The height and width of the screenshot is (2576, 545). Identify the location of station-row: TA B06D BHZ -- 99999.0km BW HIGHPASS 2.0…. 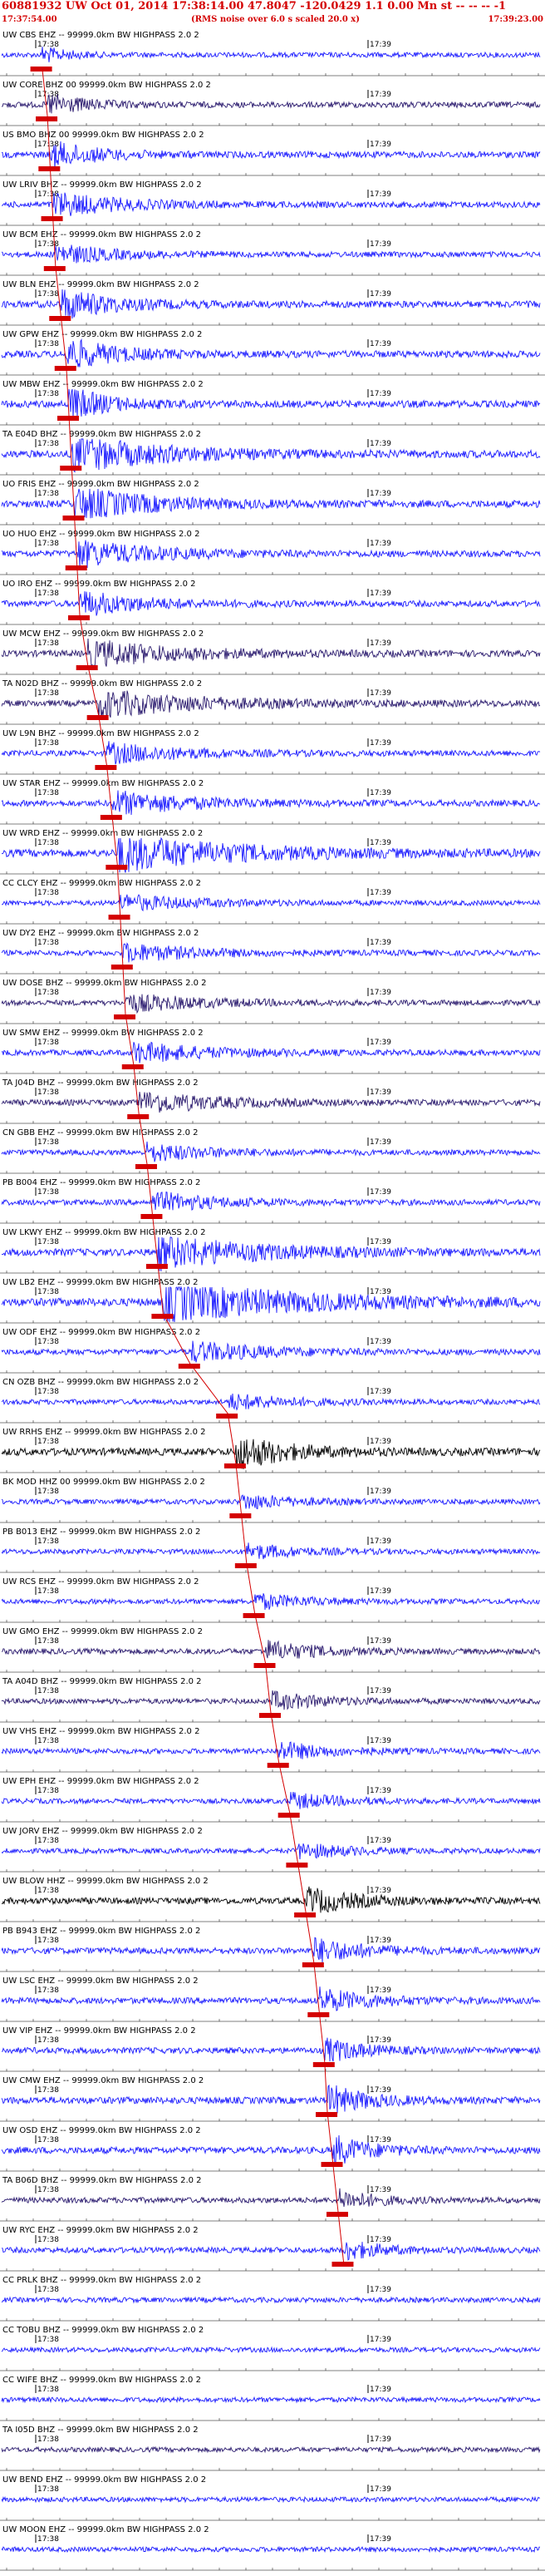
(272, 2199).